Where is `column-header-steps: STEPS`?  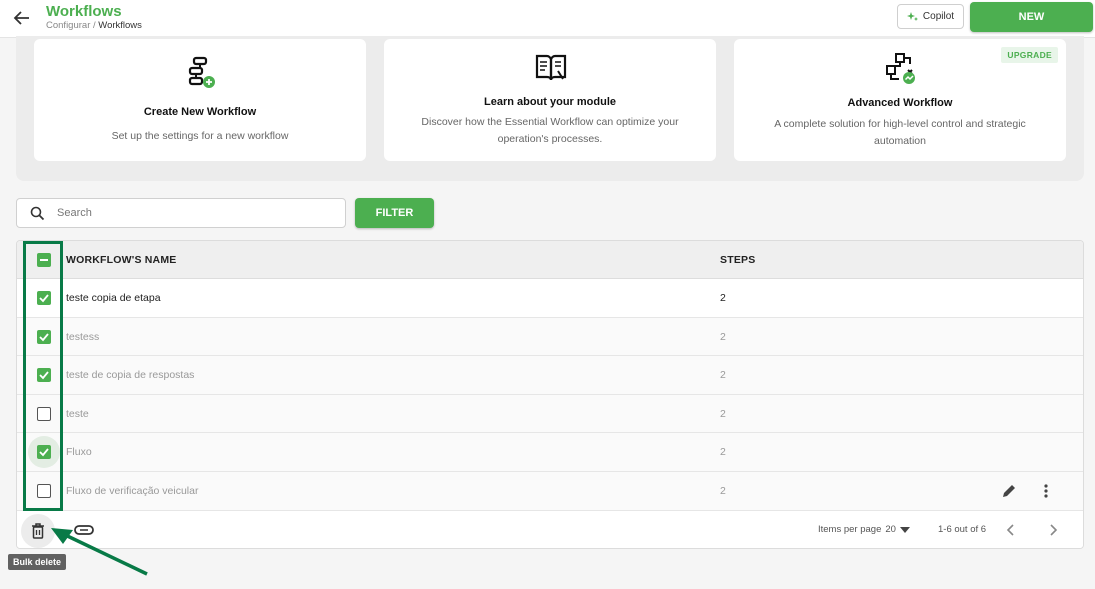
column-header-steps: STEPS is located at coordinates (737, 260).